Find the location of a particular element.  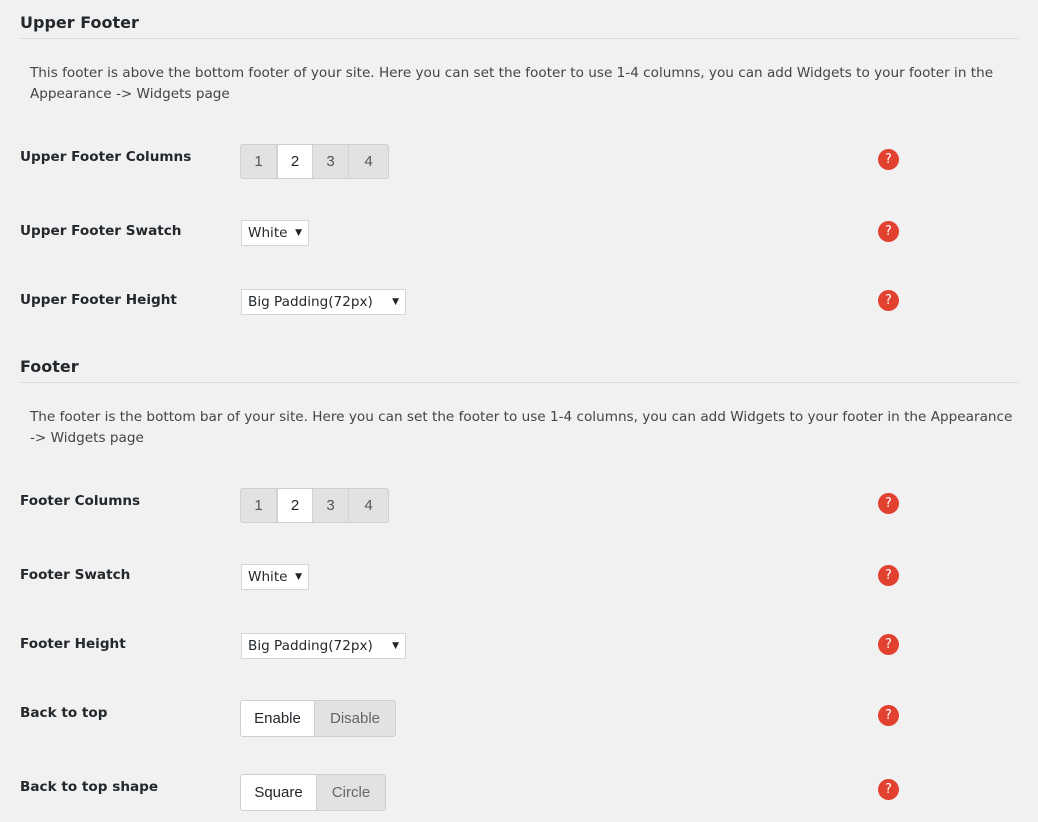

footer-columns-option-4: 4 is located at coordinates (368, 505).